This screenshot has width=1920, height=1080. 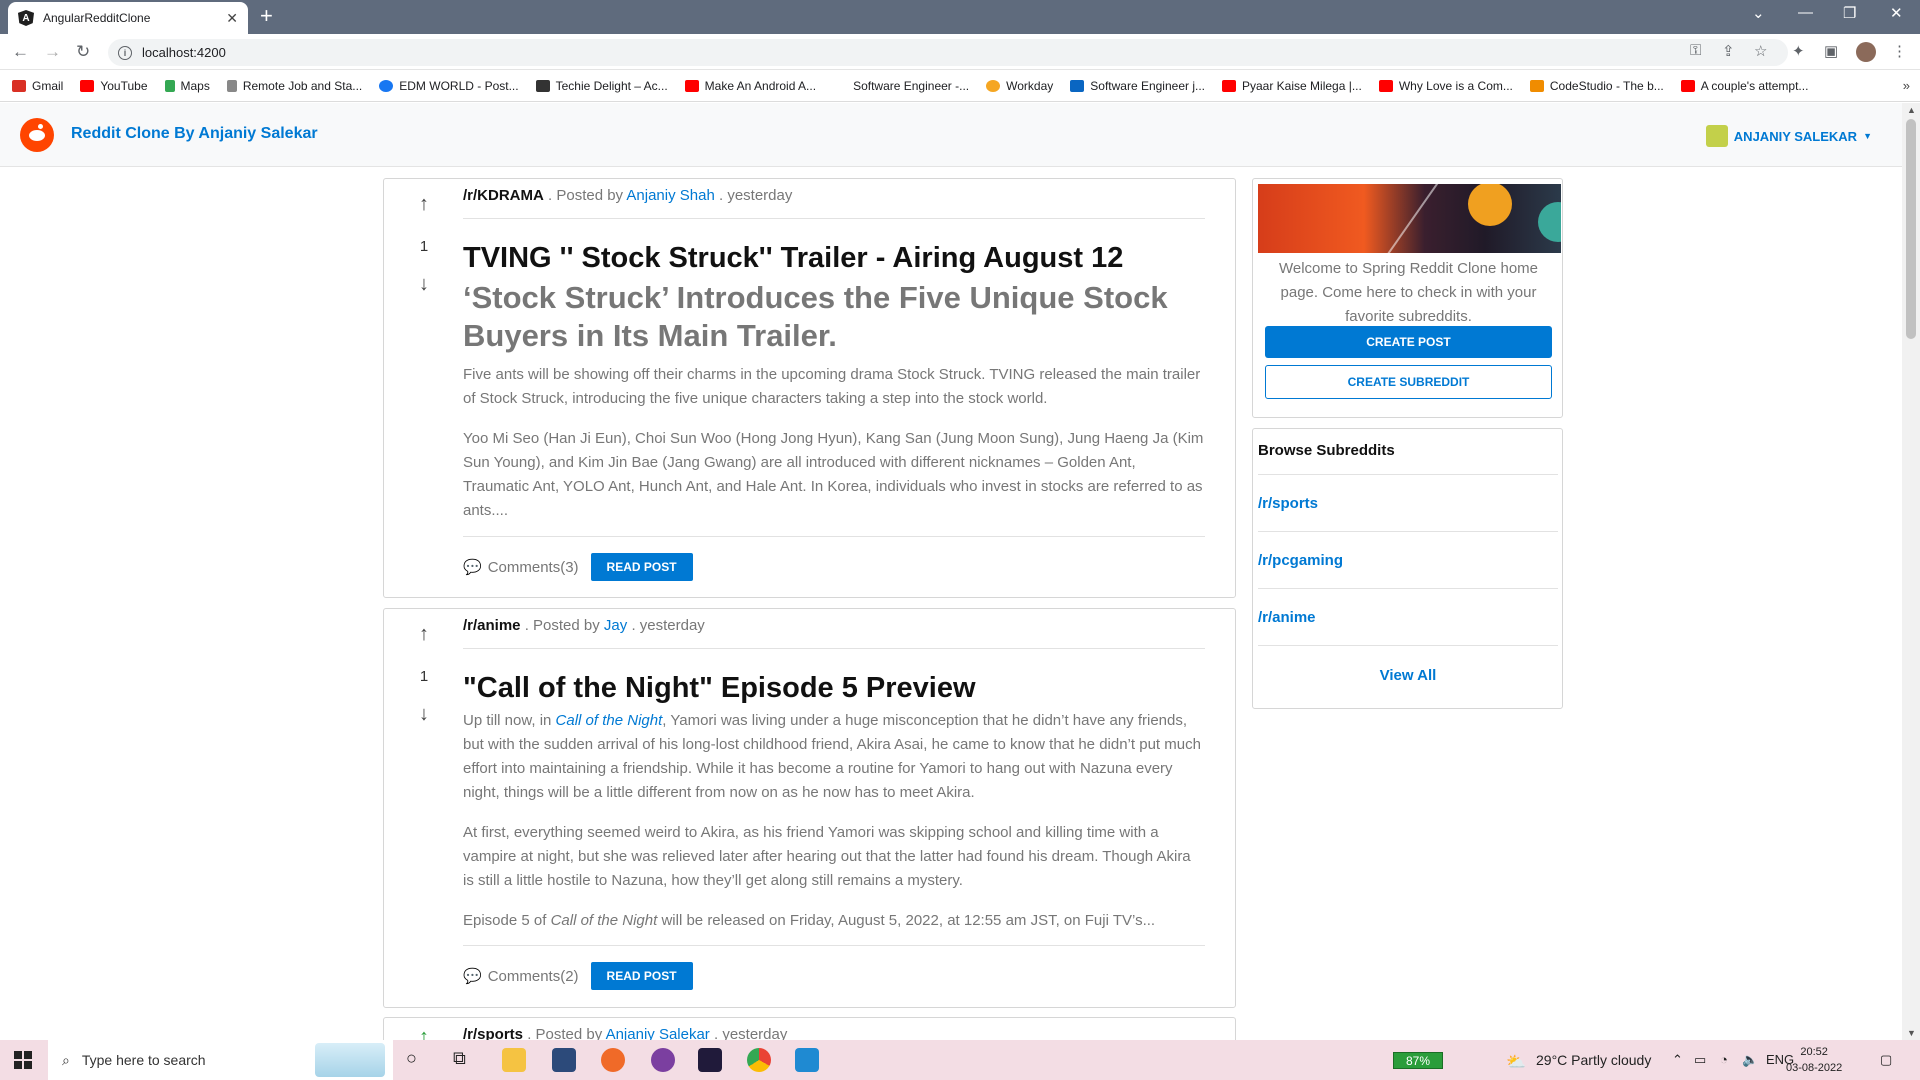 What do you see at coordinates (411, 1058) in the screenshot?
I see `cortana-icon: ○` at bounding box center [411, 1058].